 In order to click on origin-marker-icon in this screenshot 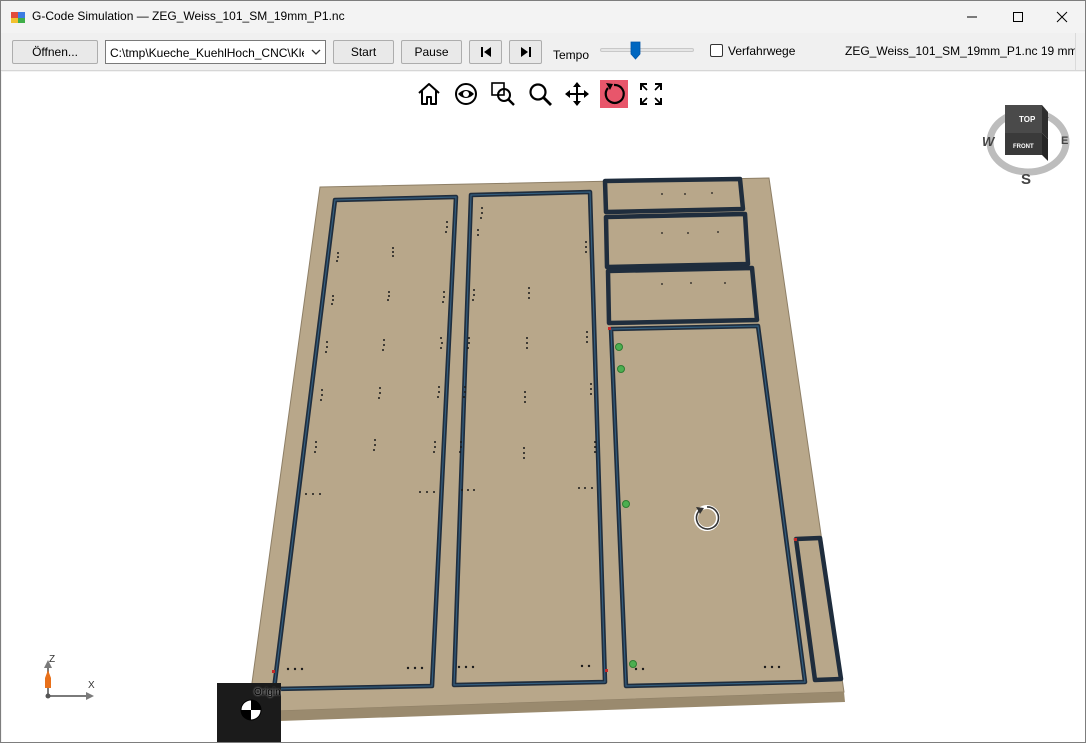, I will do `click(251, 710)`.